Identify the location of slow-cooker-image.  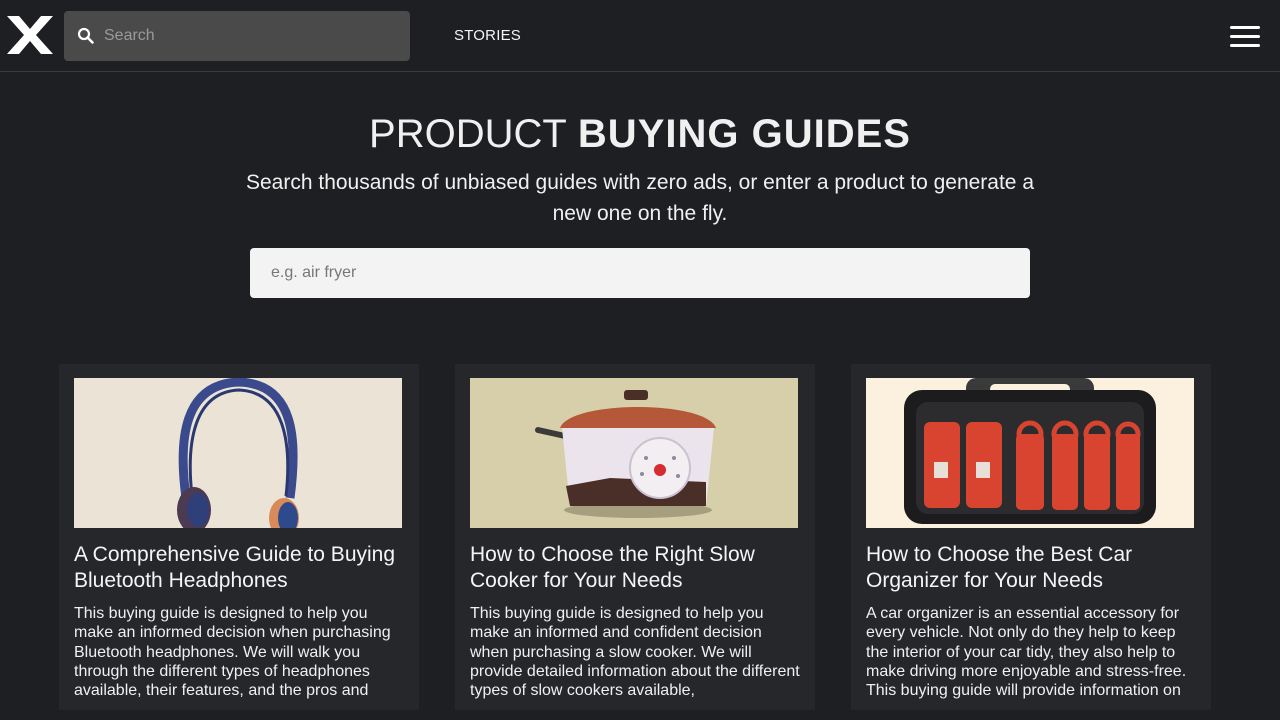
(634, 453).